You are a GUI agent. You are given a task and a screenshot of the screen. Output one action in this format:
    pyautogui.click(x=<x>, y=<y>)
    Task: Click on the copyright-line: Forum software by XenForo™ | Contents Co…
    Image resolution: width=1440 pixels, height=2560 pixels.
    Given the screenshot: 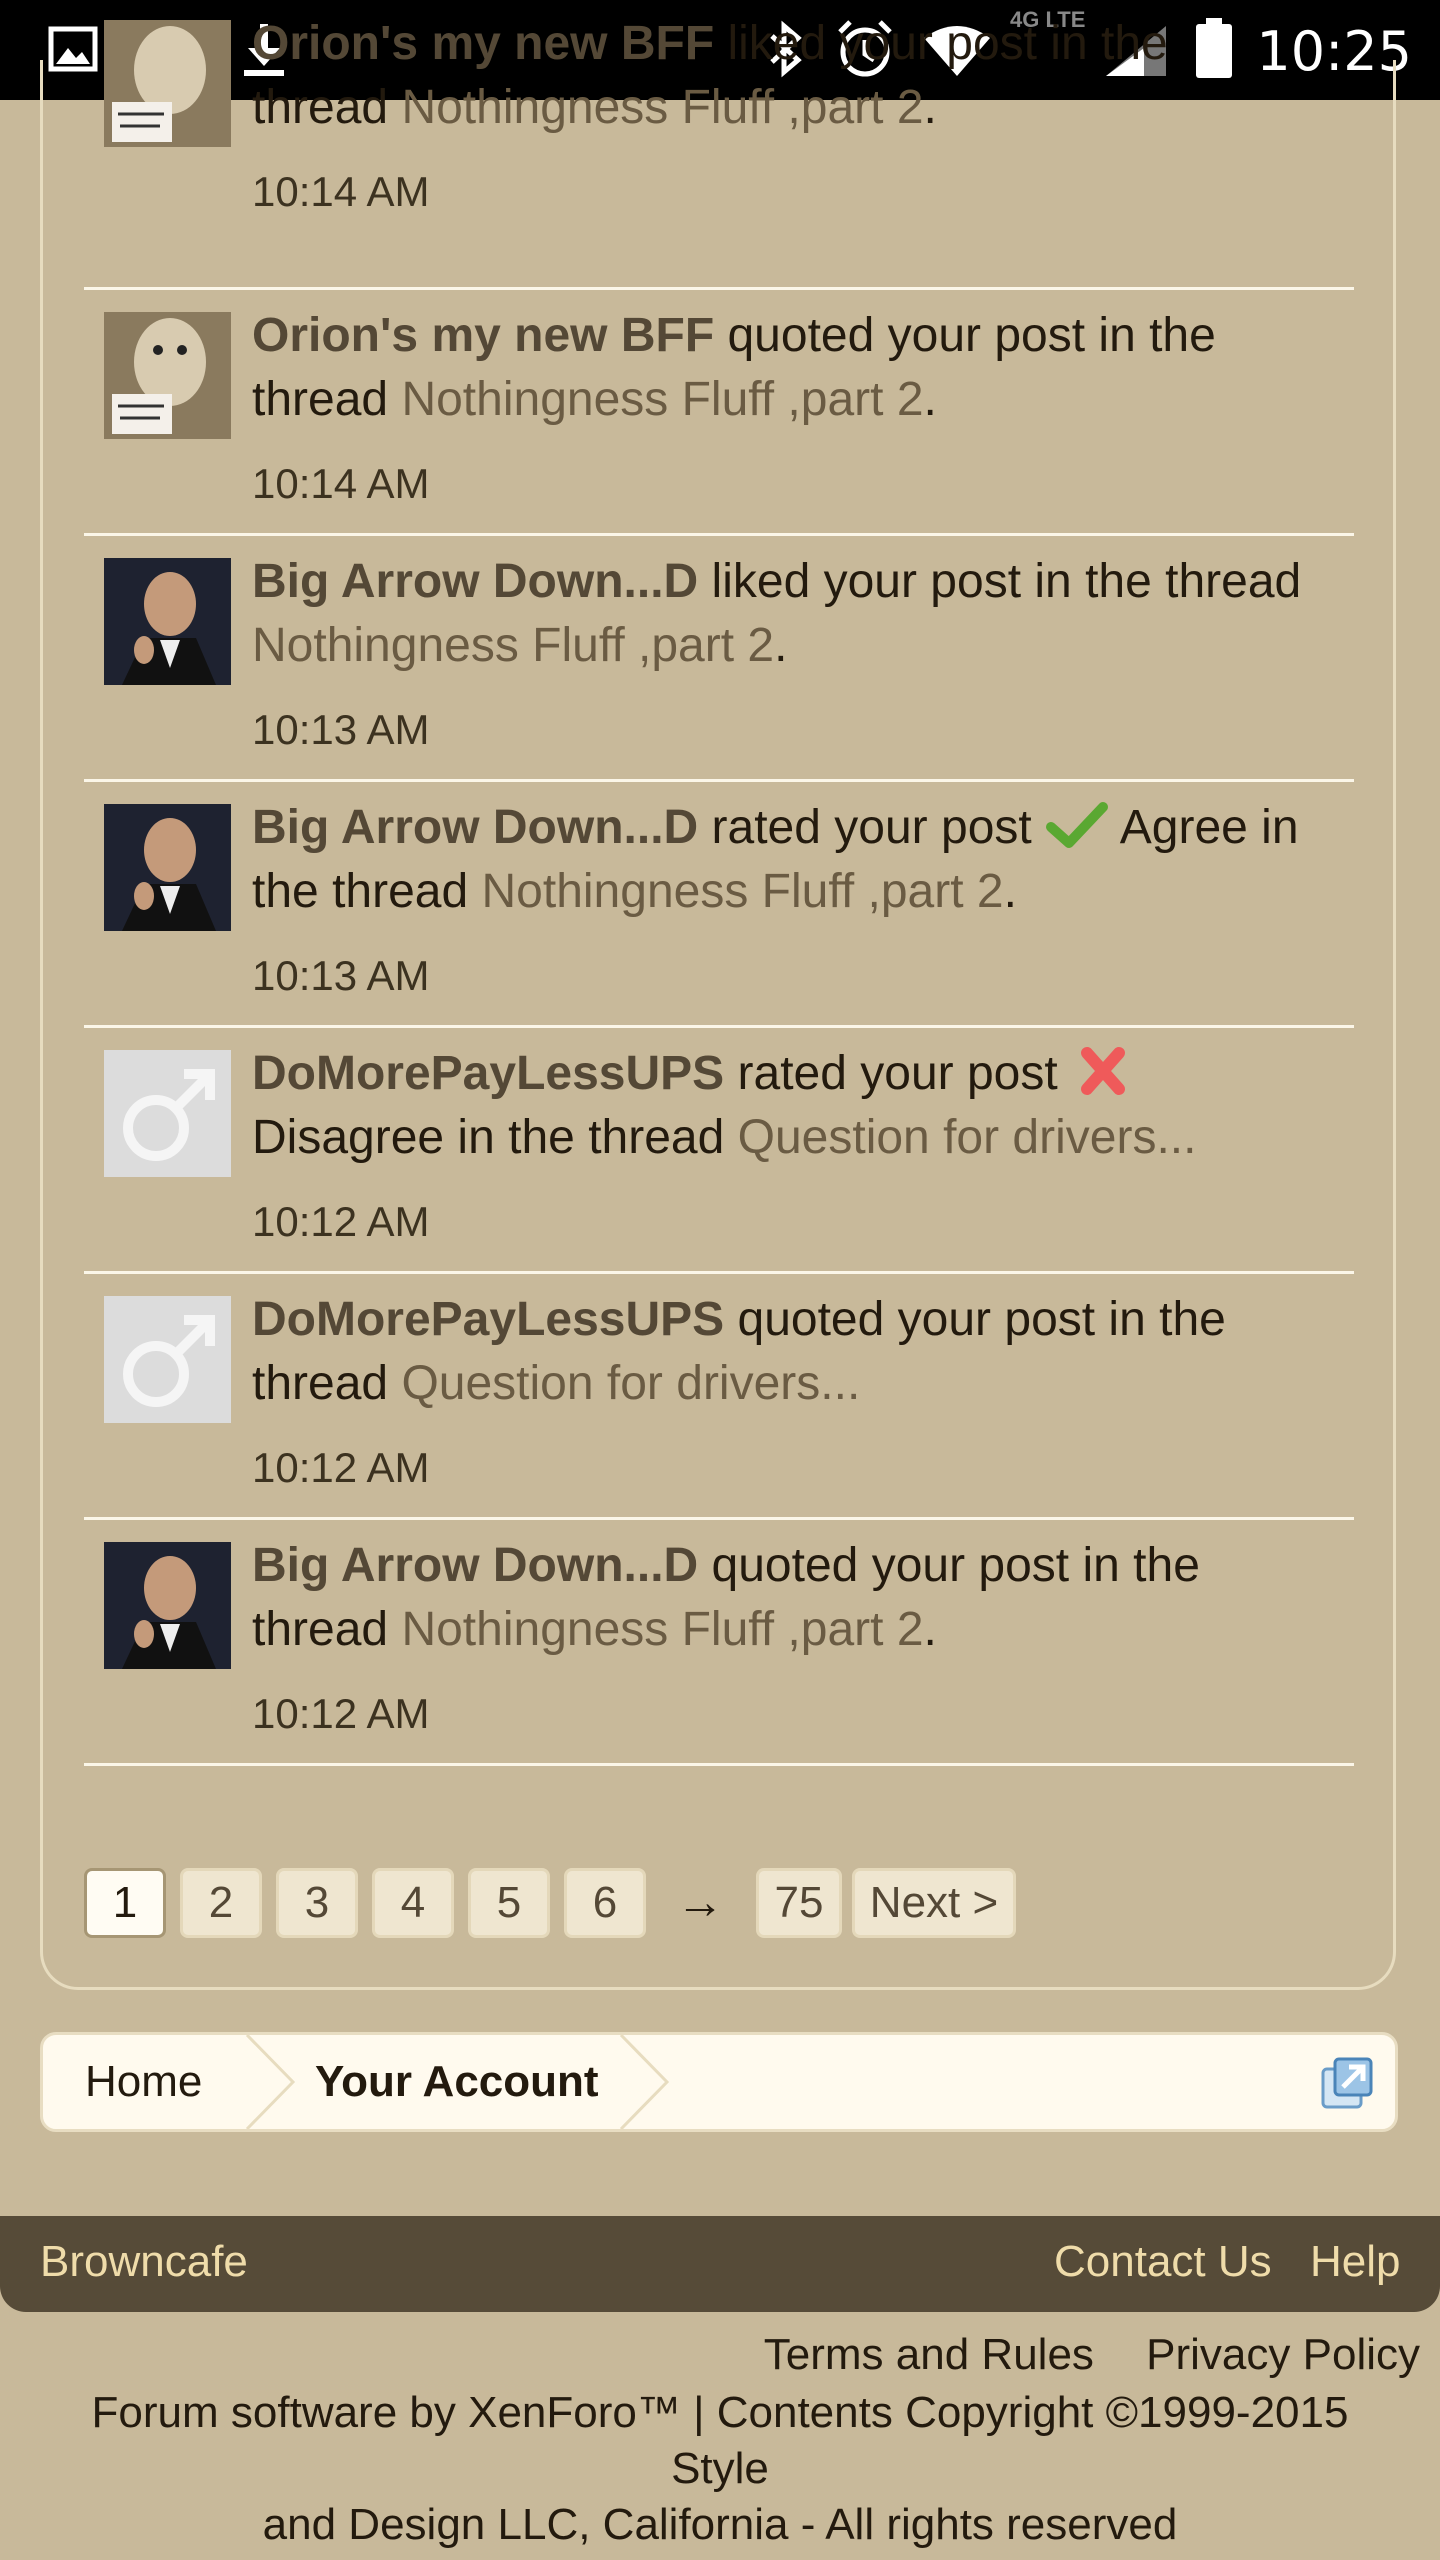 What is the action you would take?
    pyautogui.click(x=720, y=2440)
    